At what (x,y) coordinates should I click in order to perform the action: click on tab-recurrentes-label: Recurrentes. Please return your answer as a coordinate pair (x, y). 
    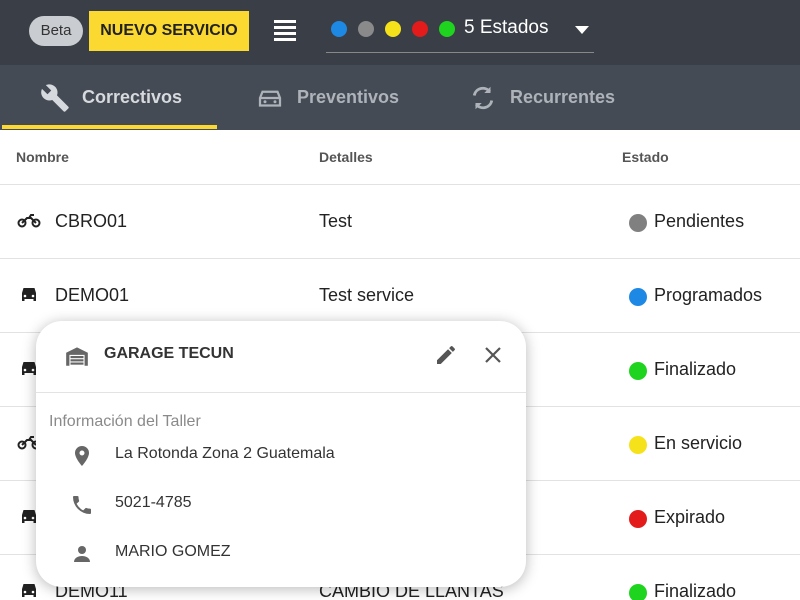
    Looking at the image, I should click on (563, 97).